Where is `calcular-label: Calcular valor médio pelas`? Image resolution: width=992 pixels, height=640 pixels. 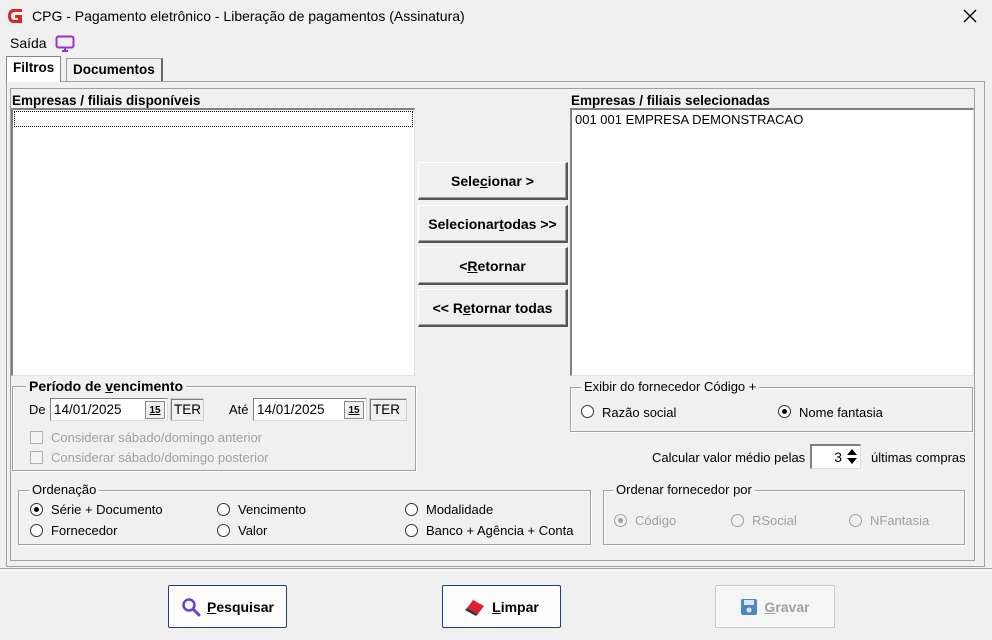 calcular-label: Calcular valor médio pelas is located at coordinates (729, 457).